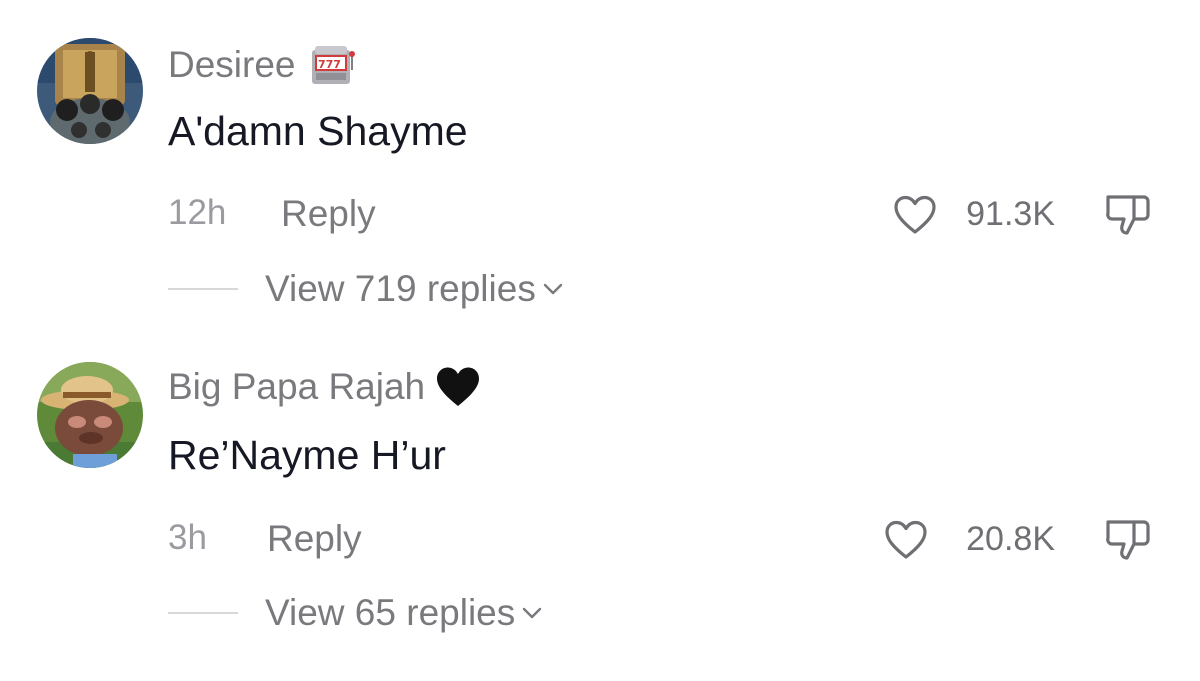 The image size is (1200, 681). Describe the element at coordinates (232, 64) in the screenshot. I see `username-text: Desiree` at that location.